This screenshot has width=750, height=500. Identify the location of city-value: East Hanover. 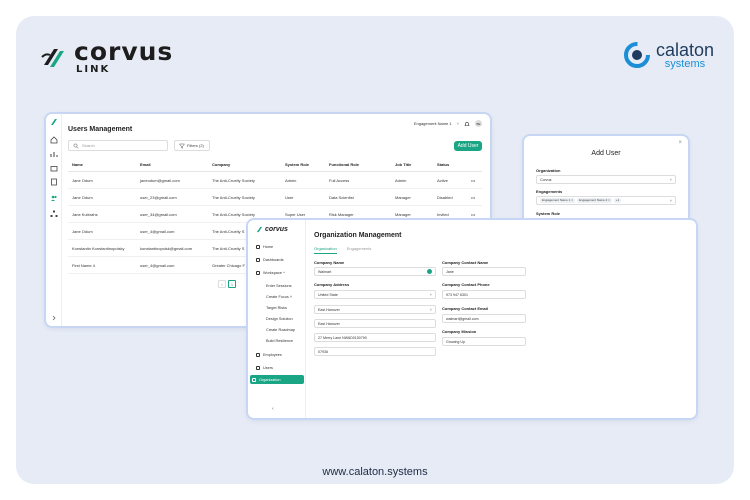
(329, 323).